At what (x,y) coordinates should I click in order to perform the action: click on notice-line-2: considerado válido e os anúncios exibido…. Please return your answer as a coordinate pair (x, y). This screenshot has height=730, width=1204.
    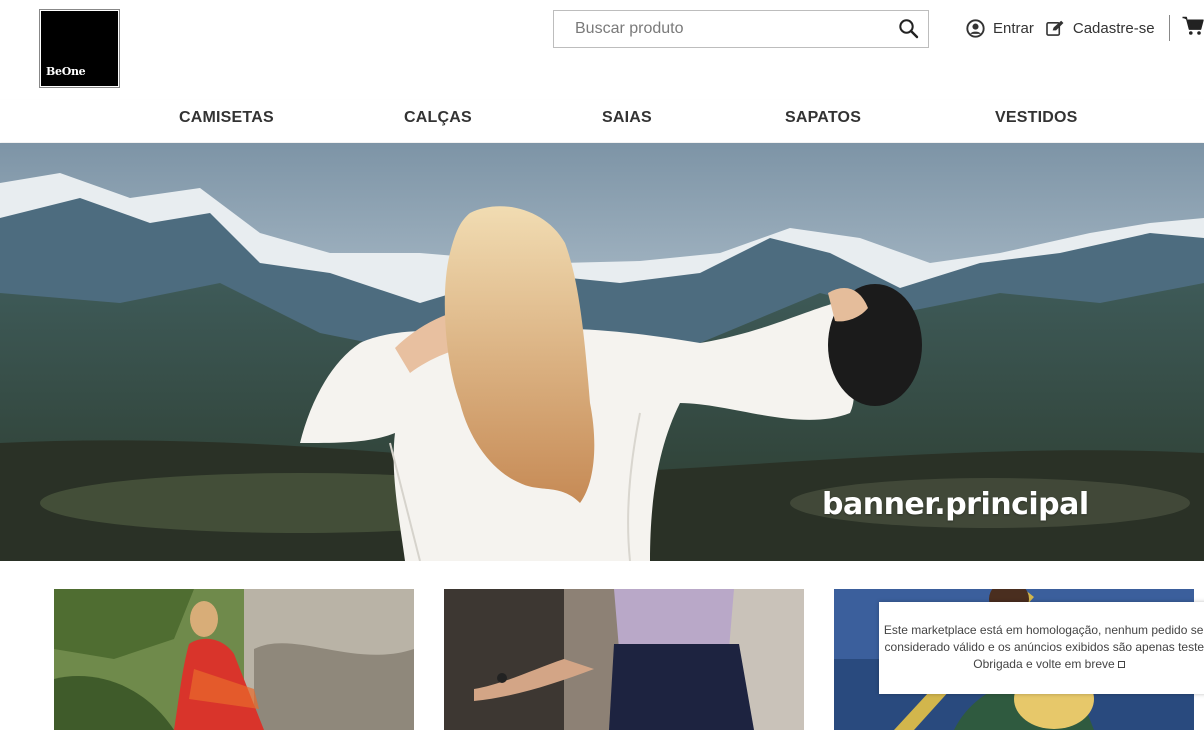
    Looking at the image, I should click on (1044, 647).